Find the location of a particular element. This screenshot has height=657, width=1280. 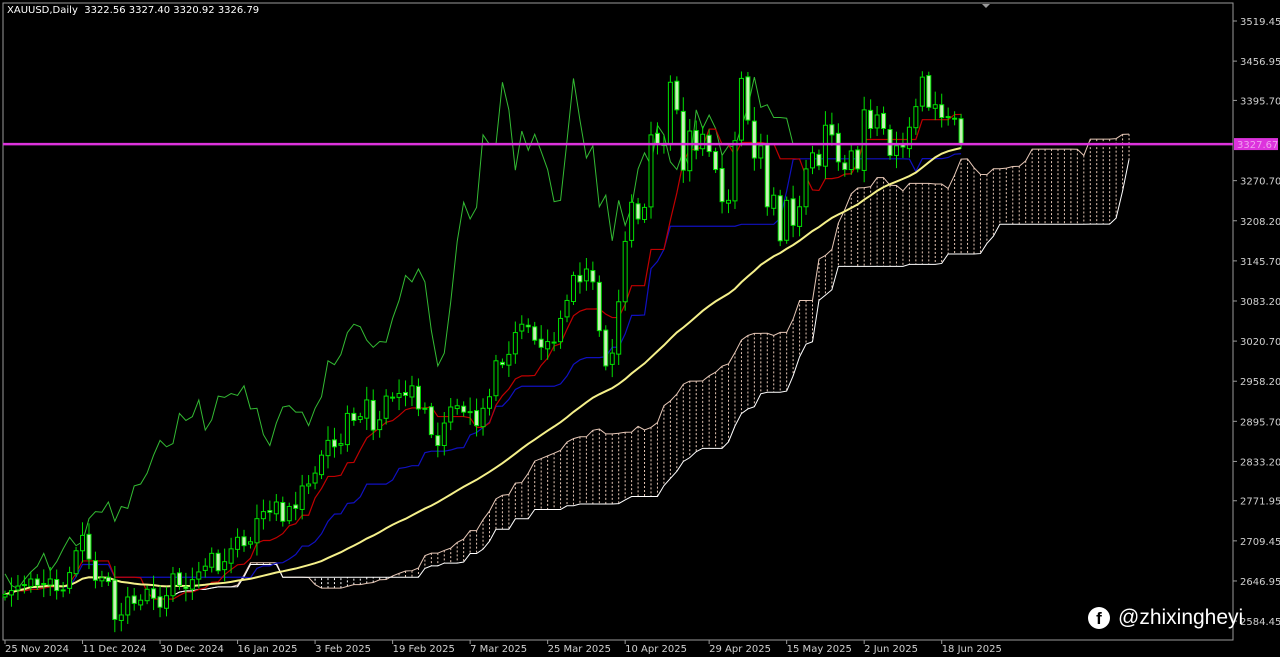

x-tick-label: 7 Mar 2025 is located at coordinates (498, 649).